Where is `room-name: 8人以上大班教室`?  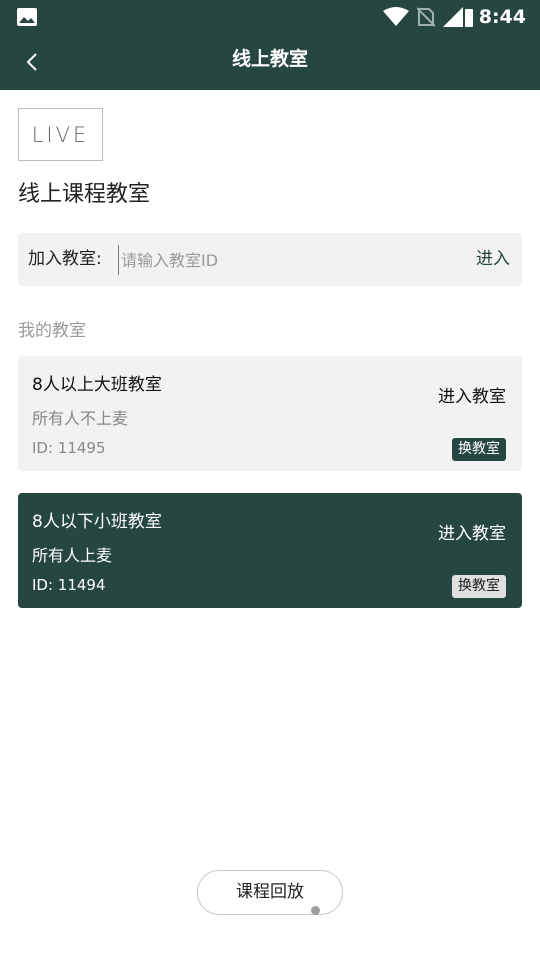 room-name: 8人以上大班教室 is located at coordinates (97, 385).